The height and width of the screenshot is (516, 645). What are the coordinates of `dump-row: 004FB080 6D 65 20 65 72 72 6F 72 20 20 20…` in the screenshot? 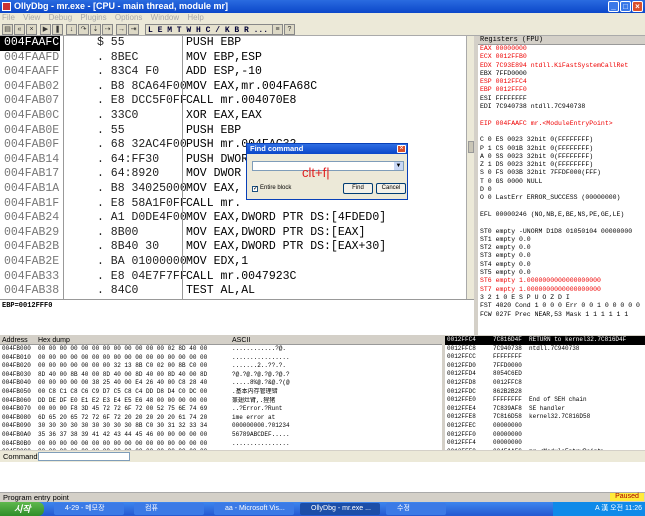 It's located at (221, 418).